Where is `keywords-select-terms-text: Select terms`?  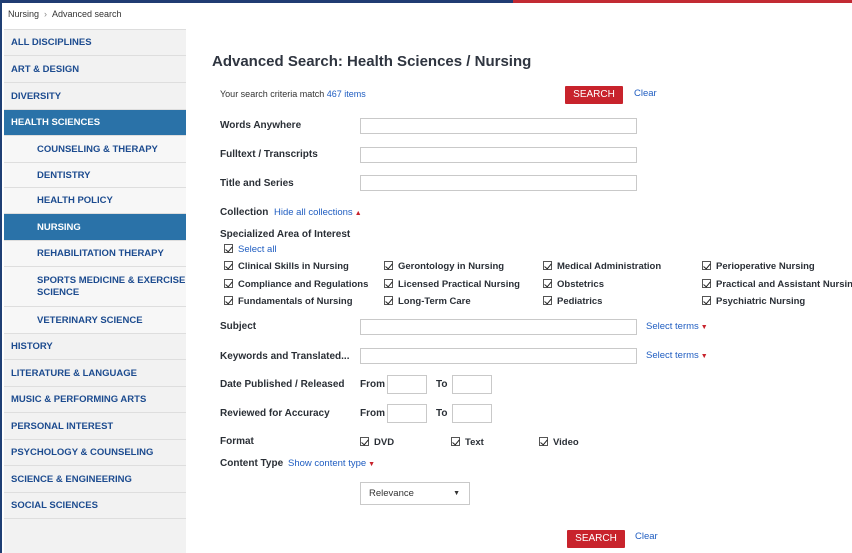
keywords-select-terms-text: Select terms is located at coordinates (672, 355).